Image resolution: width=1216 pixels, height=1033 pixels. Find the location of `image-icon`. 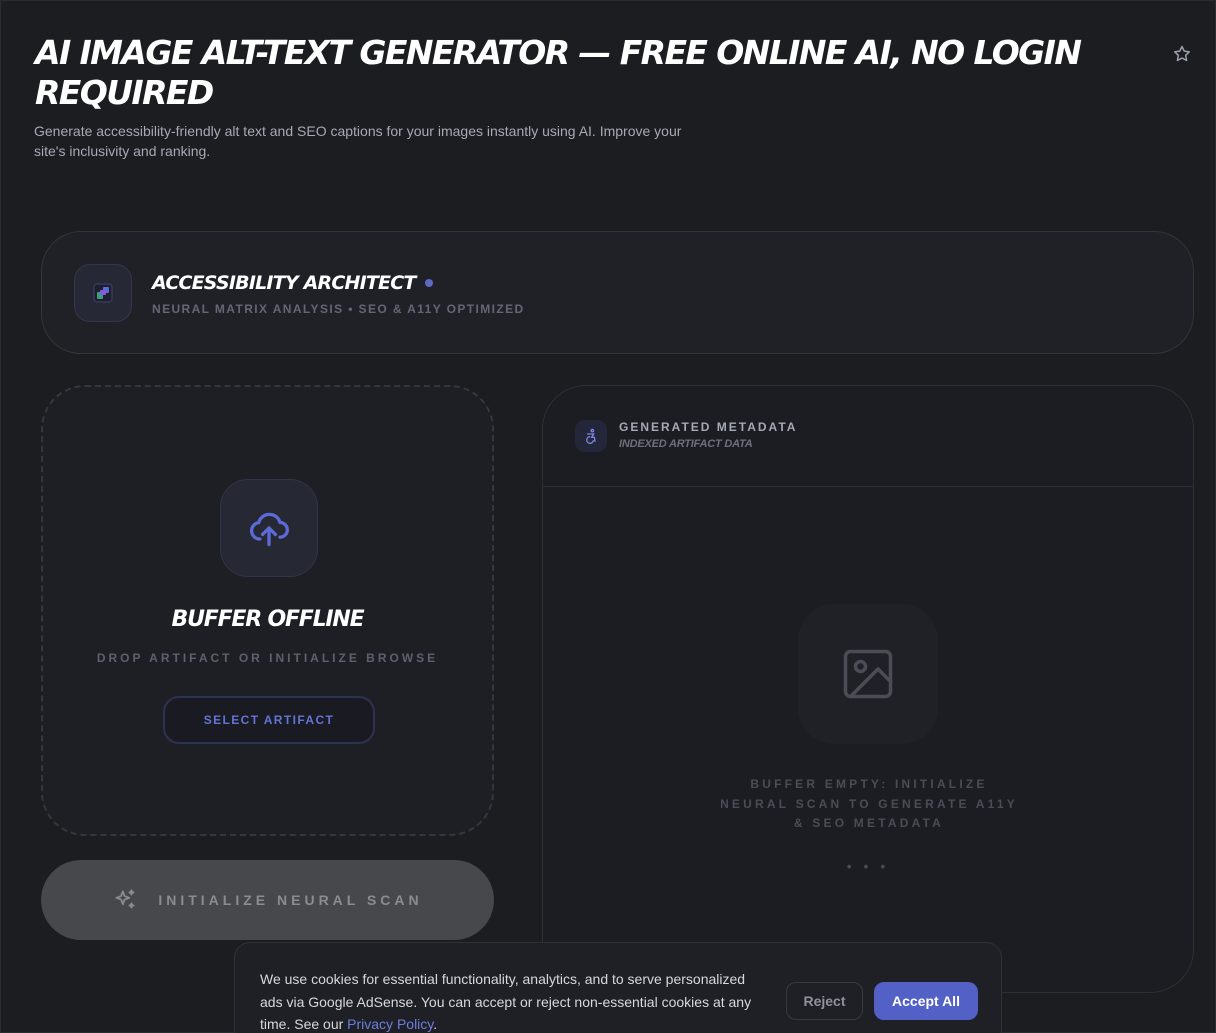

image-icon is located at coordinates (868, 674).